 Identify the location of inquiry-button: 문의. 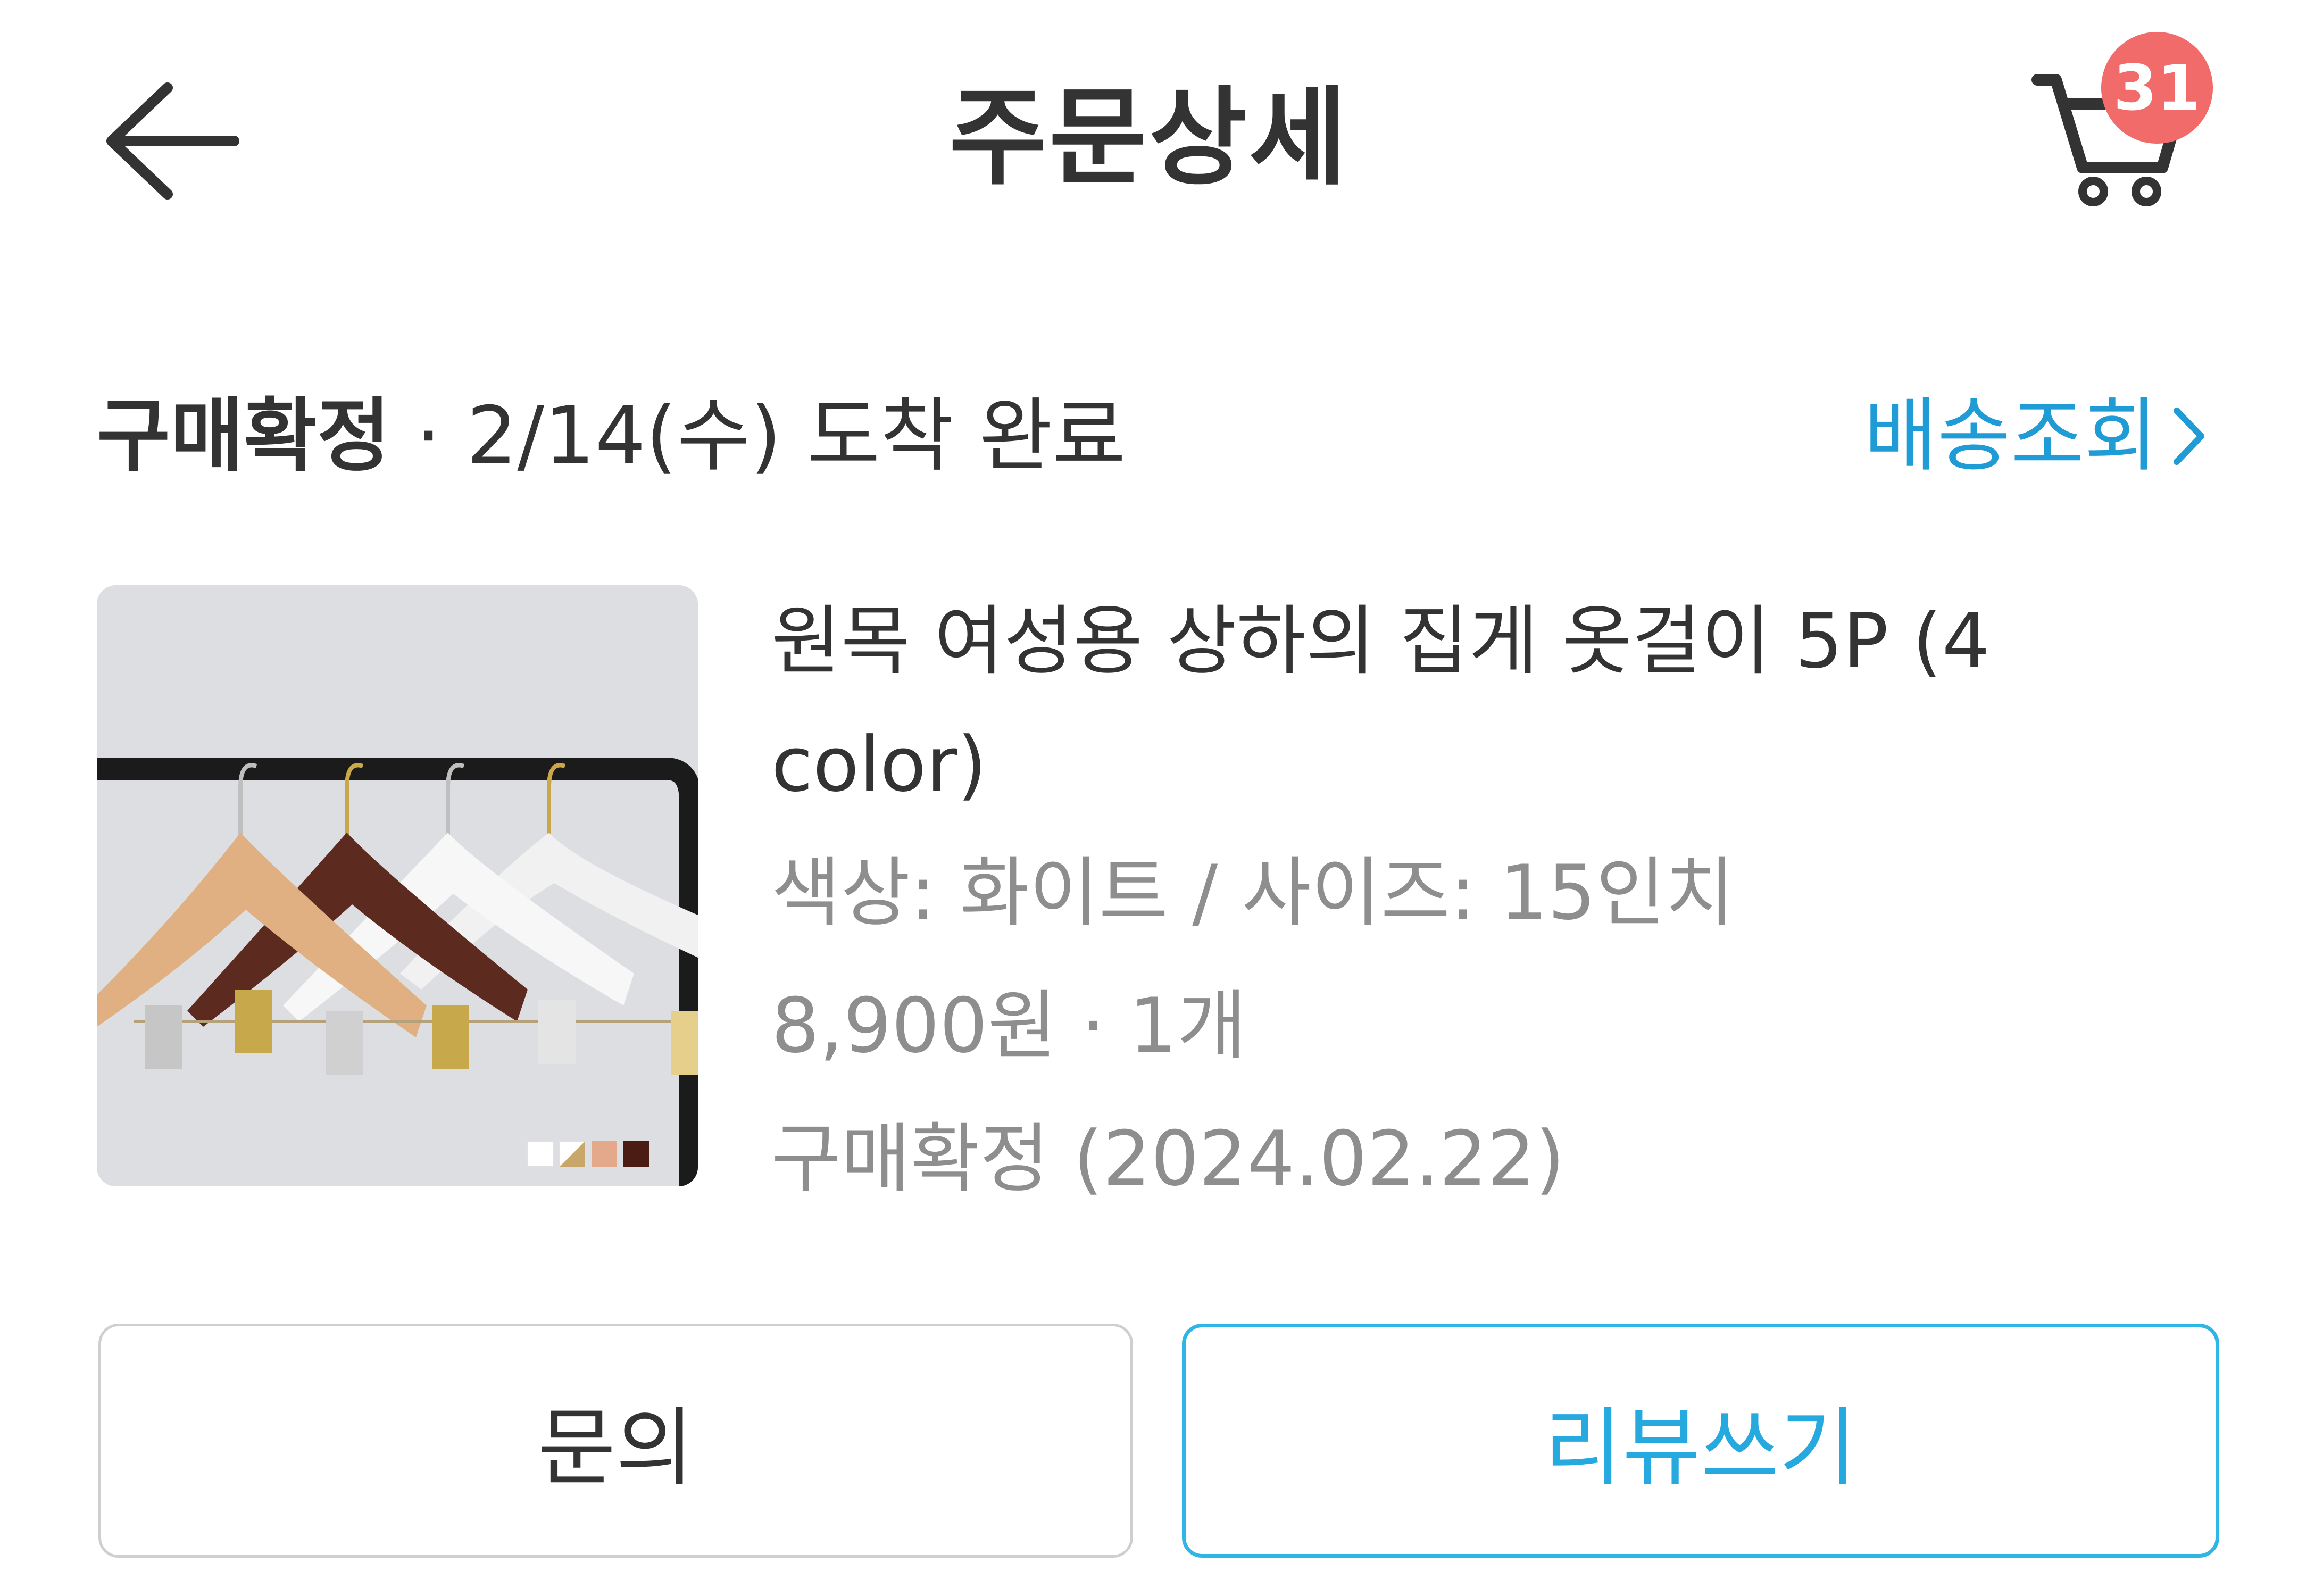
(615, 1441).